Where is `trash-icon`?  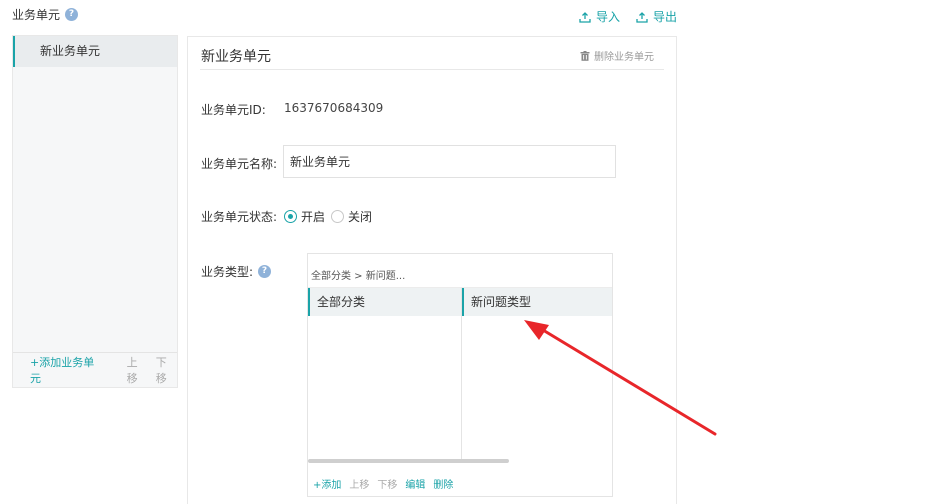
trash-icon is located at coordinates (585, 55).